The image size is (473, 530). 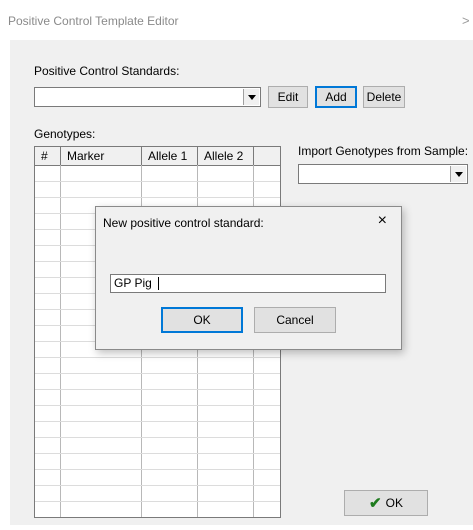 What do you see at coordinates (226, 156) in the screenshot?
I see `column-header-allele-2: Allele 2` at bounding box center [226, 156].